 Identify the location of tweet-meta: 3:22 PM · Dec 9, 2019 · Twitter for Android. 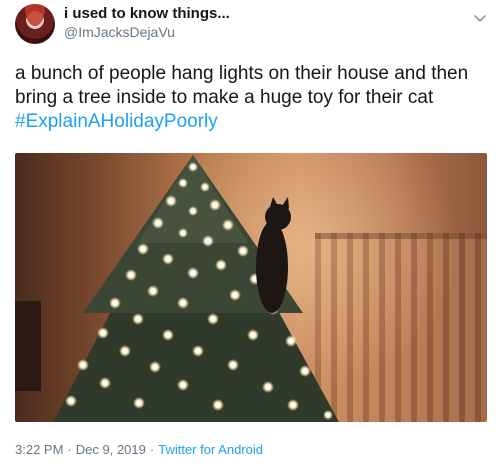
(139, 450).